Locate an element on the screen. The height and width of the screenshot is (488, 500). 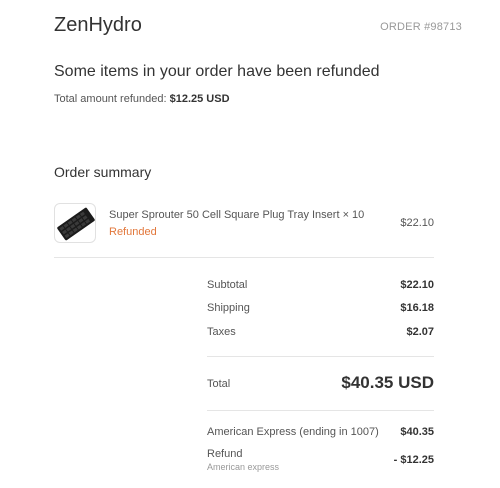
shipping-value: $16.18 is located at coordinates (417, 308).